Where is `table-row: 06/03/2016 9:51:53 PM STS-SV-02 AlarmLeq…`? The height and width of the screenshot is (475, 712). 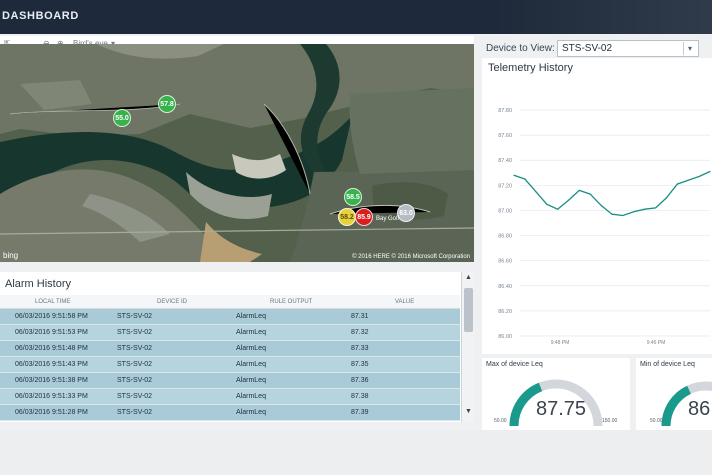 table-row: 06/03/2016 9:51:53 PM STS-SV-02 AlarmLeq… is located at coordinates (230, 333).